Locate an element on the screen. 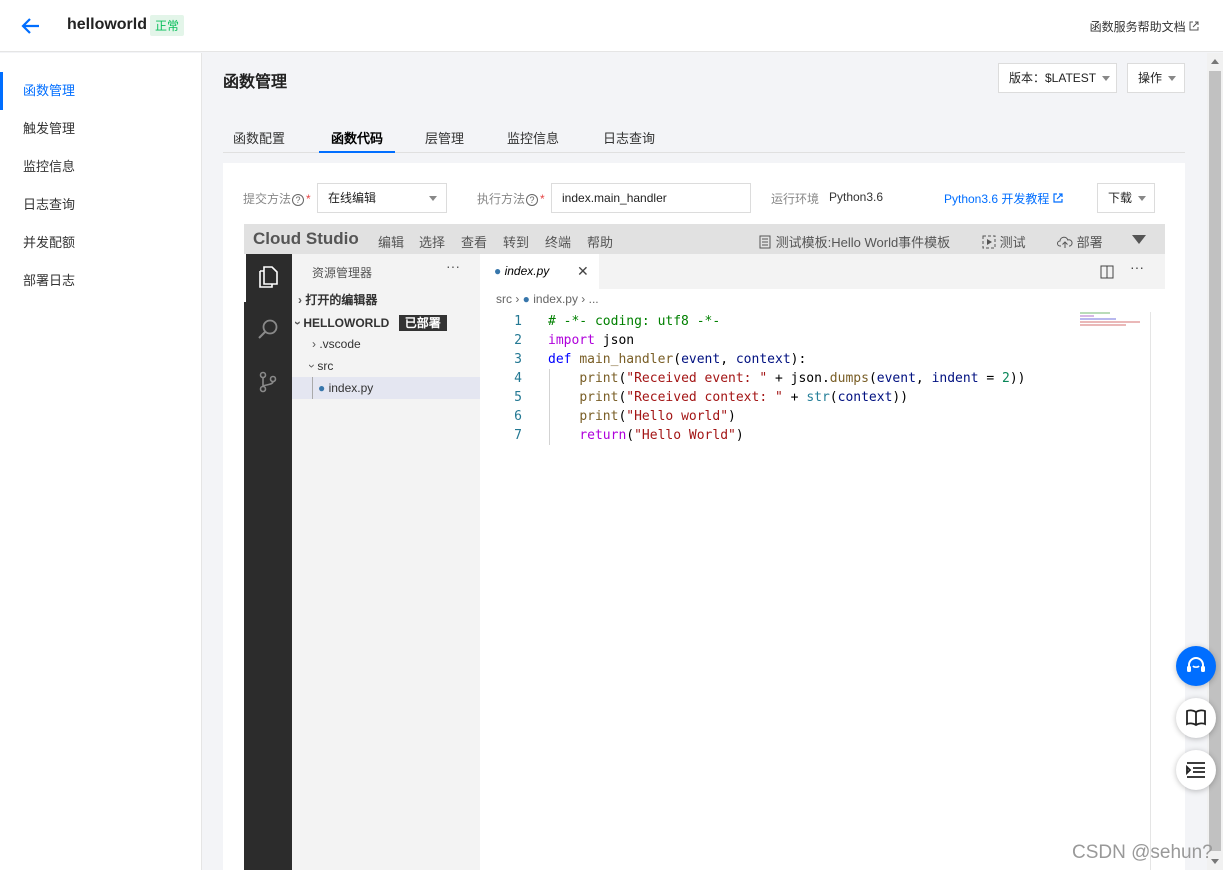 This screenshot has width=1223, height=870. line-number: 7 is located at coordinates (518, 435).